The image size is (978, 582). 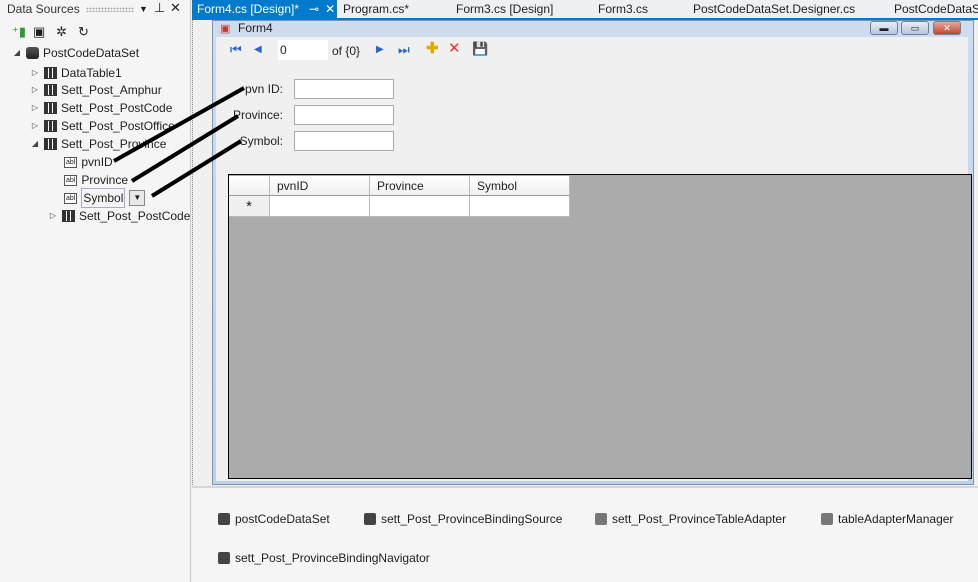 I want to click on component-label: sett_Post_ProvinceBindingSource, so click(x=472, y=519).